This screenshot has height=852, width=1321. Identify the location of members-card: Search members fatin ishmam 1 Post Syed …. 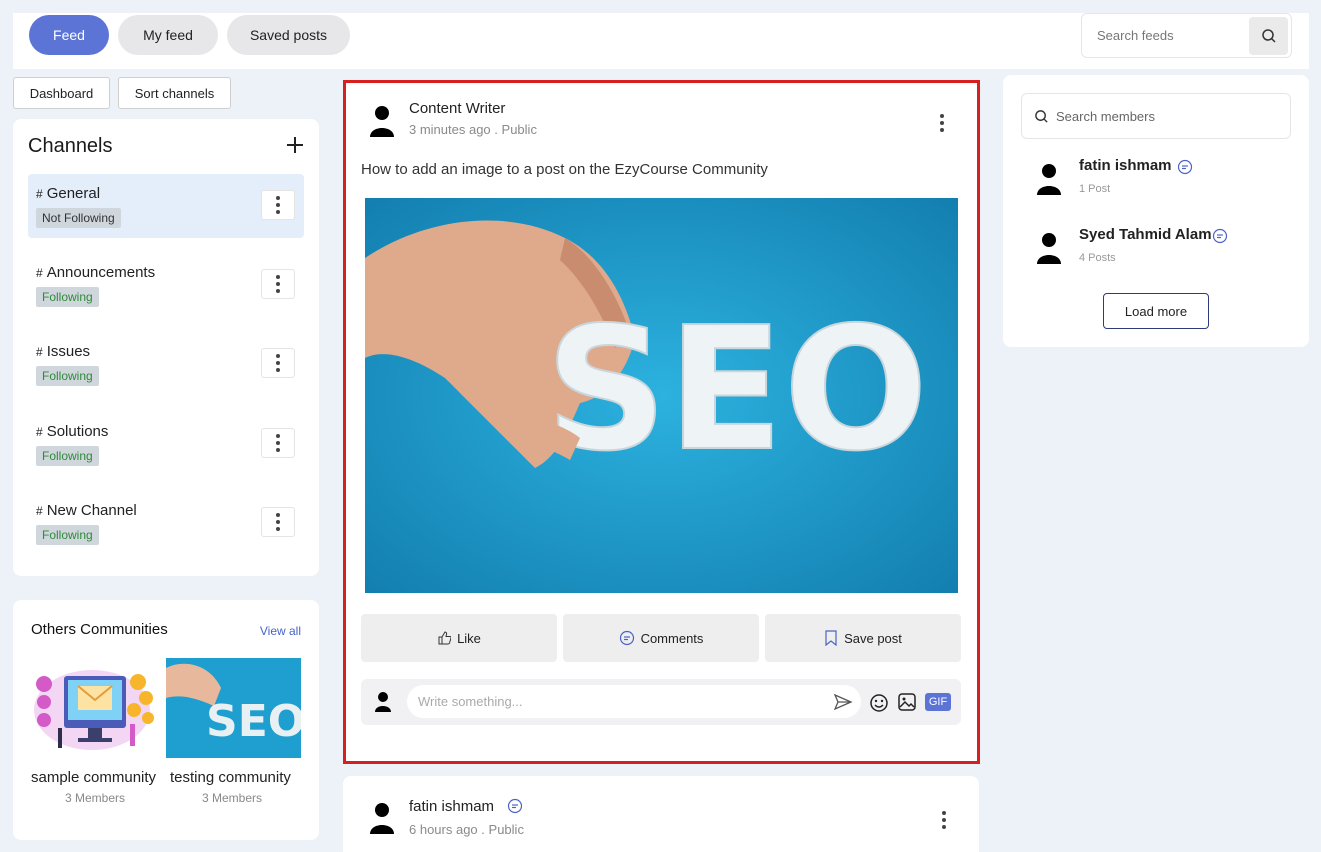
(1156, 211).